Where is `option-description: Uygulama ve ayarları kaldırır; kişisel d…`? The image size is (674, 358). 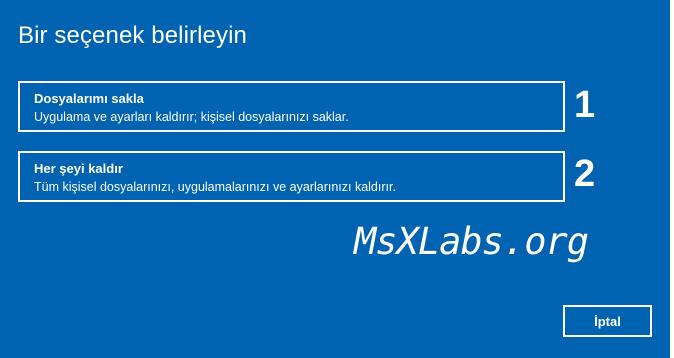
option-description: Uygulama ve ayarları kaldırır; kişisel d… is located at coordinates (191, 117).